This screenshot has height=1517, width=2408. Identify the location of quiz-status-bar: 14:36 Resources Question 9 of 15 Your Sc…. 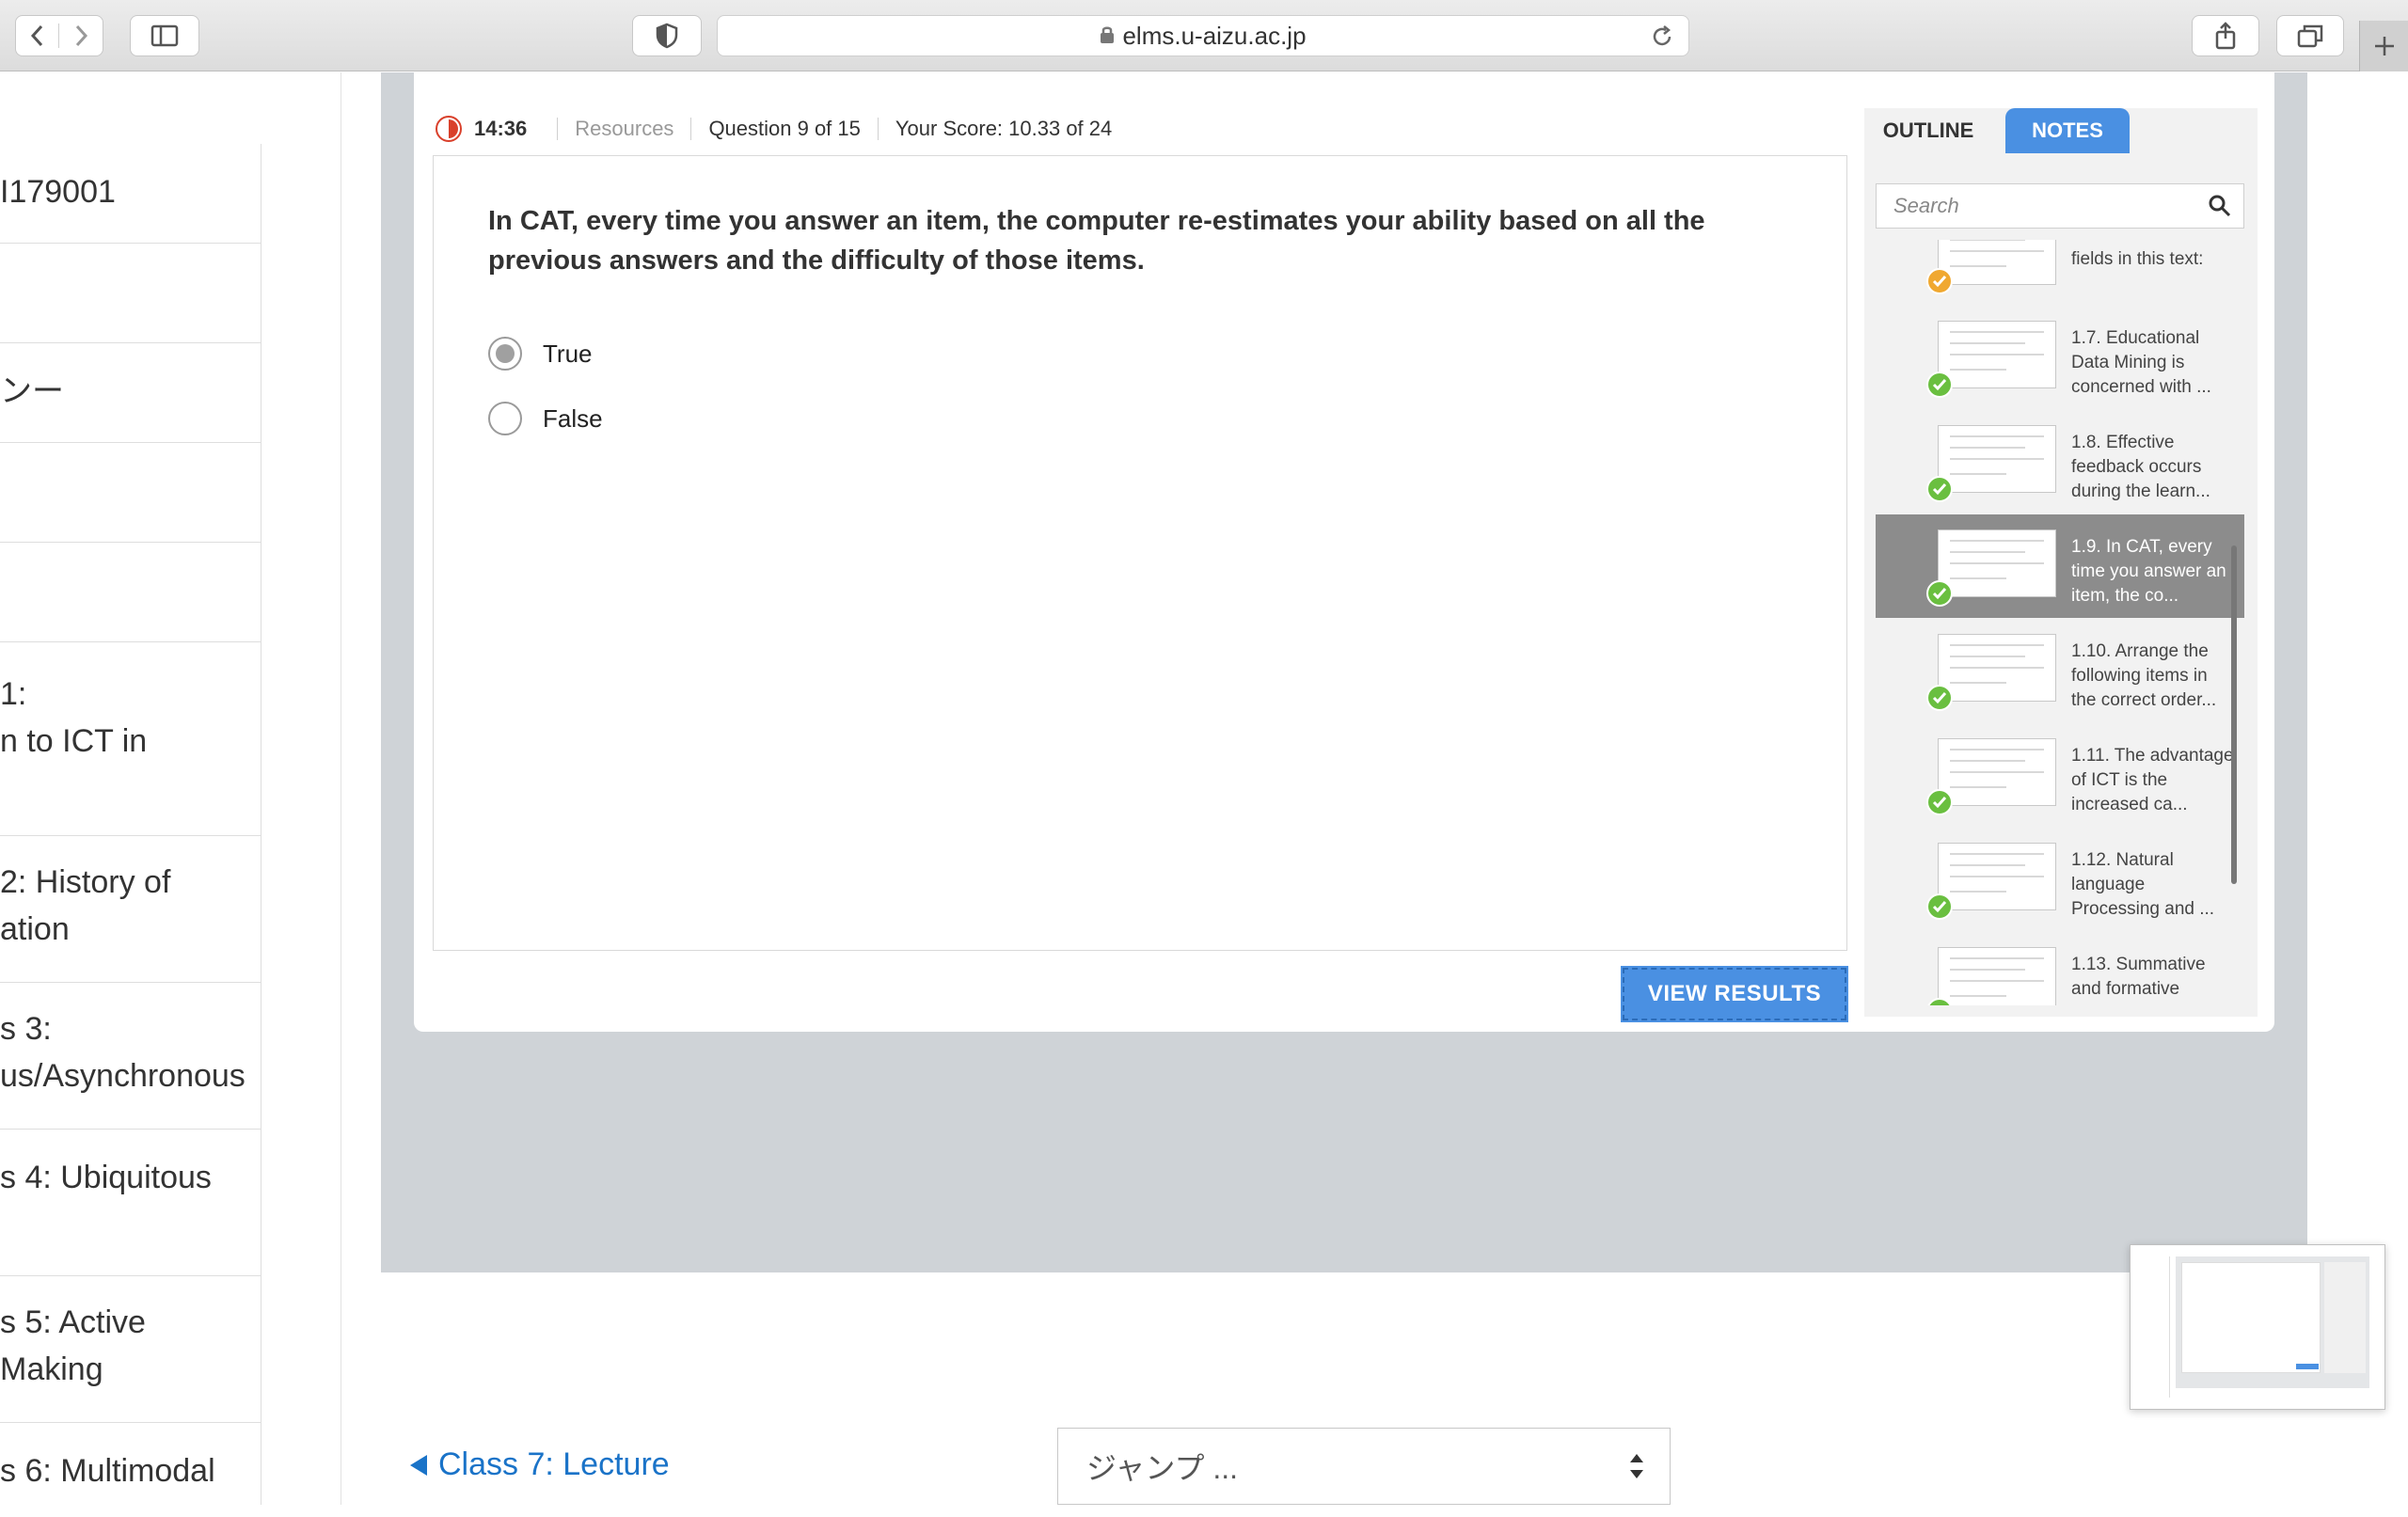
(774, 129).